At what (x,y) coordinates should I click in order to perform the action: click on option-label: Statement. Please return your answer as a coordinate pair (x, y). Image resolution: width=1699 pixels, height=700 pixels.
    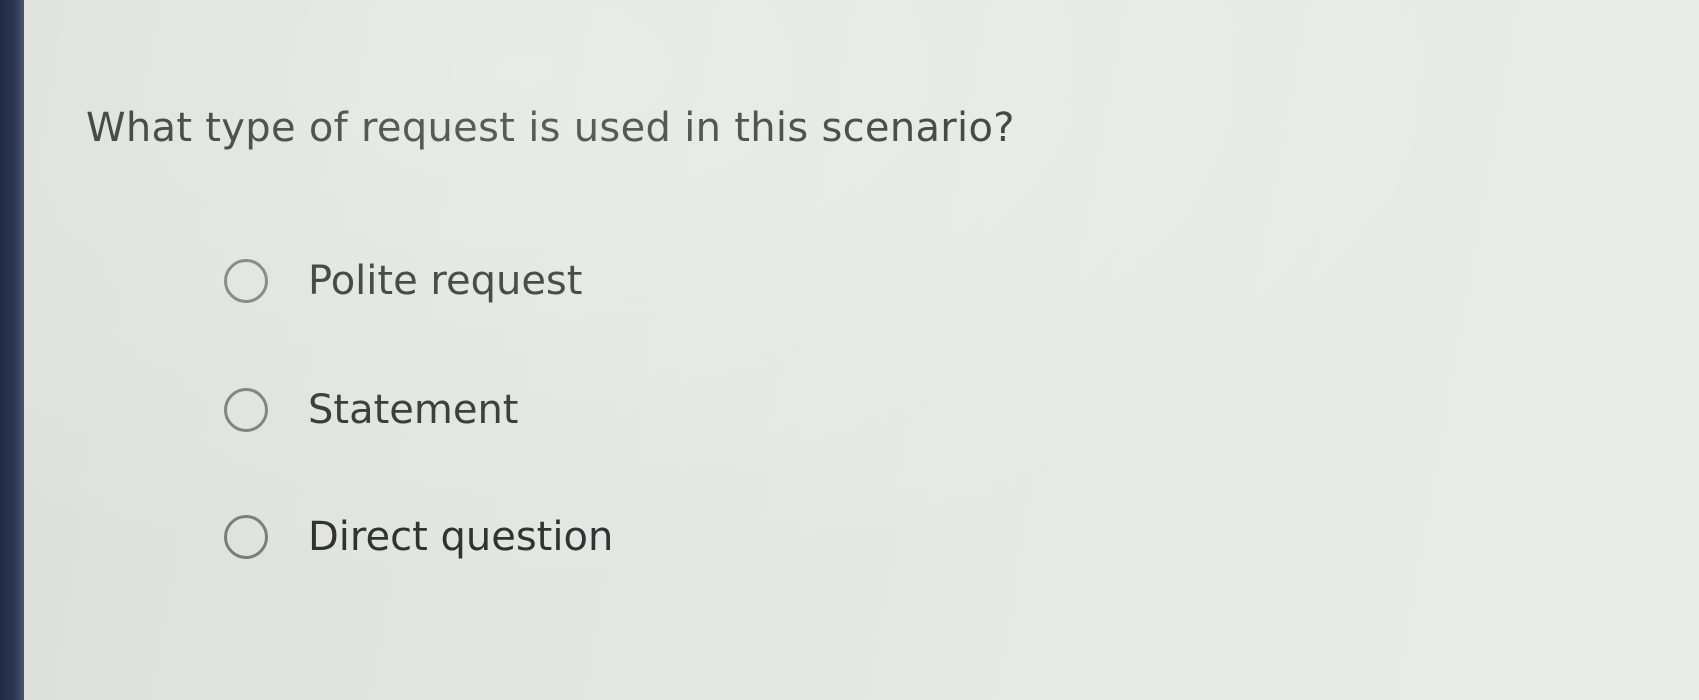
    Looking at the image, I should click on (413, 410).